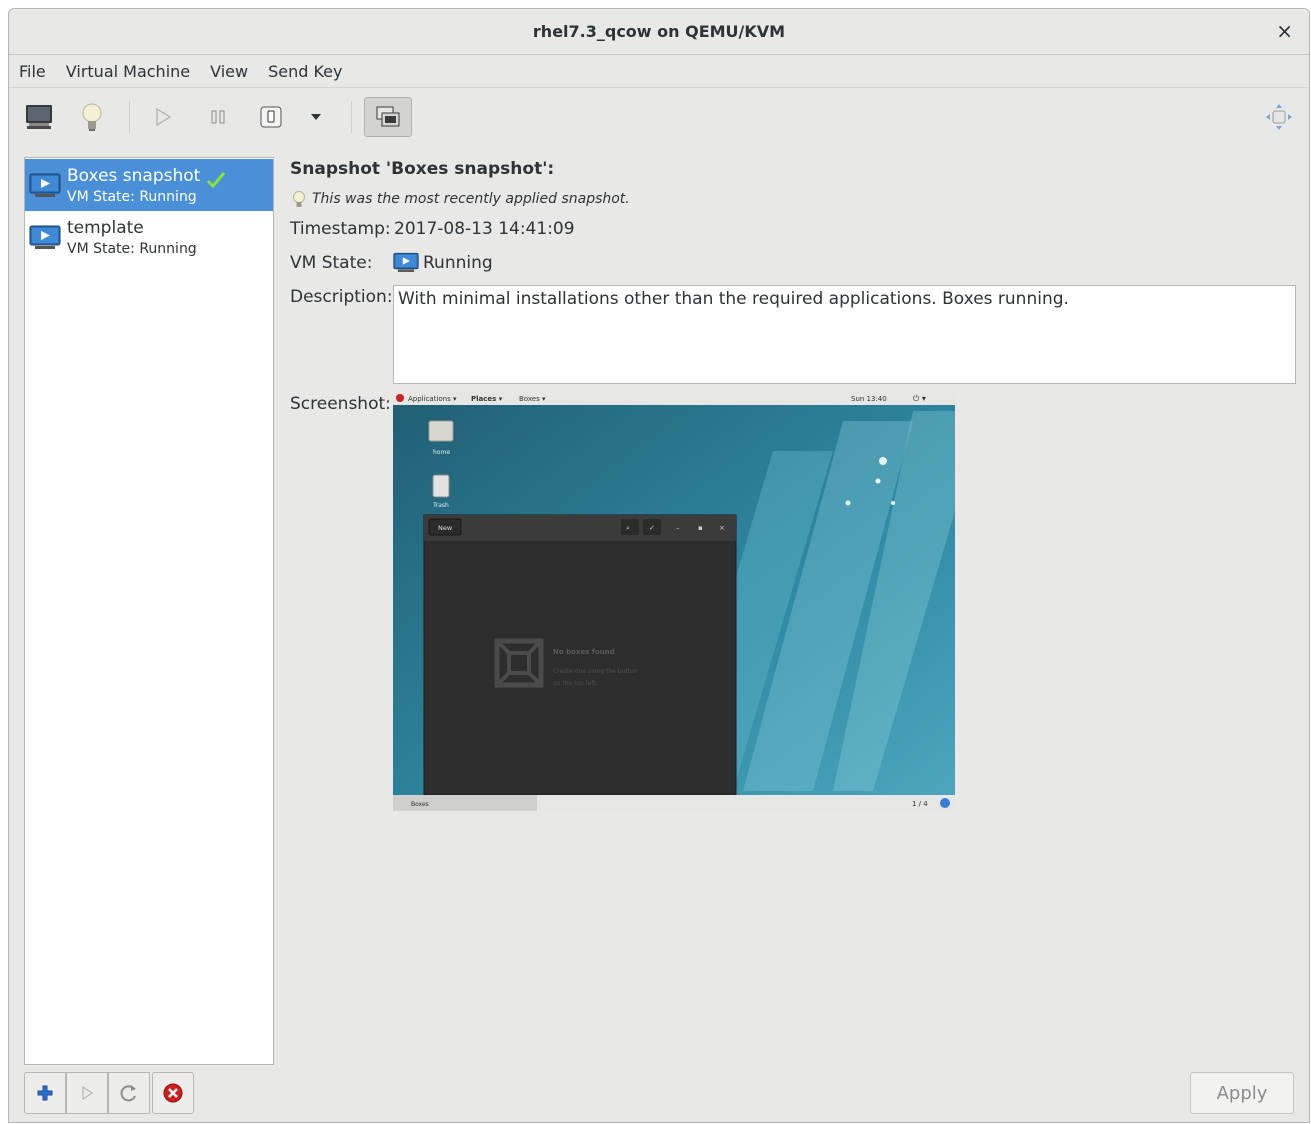 This screenshot has width=1311, height=1124. Describe the element at coordinates (32, 71) in the screenshot. I see `menu-file: File` at that location.